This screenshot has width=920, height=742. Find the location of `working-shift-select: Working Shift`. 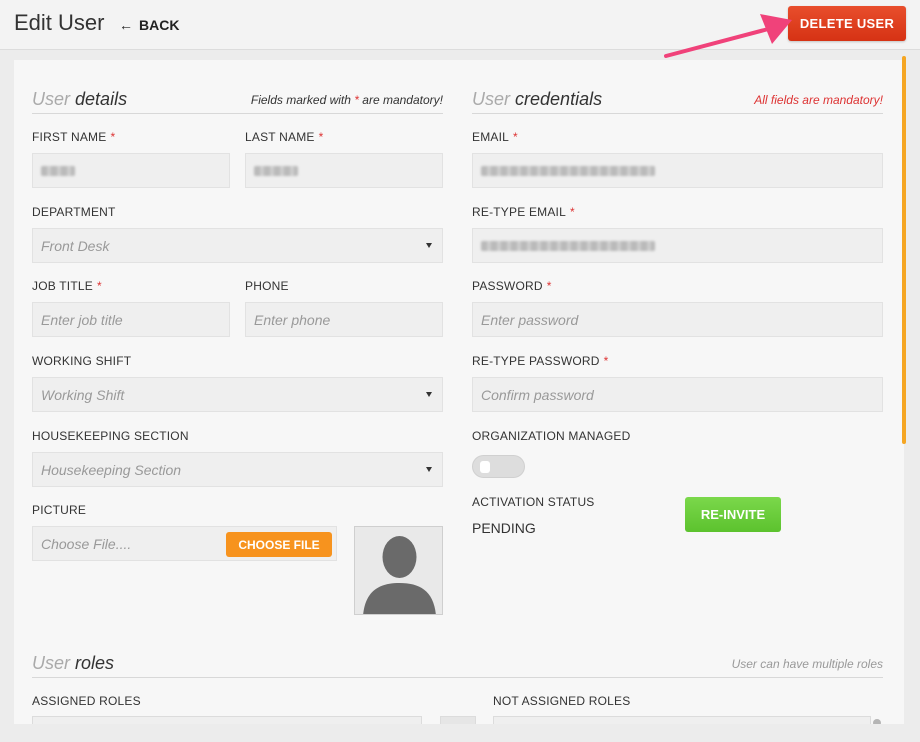

working-shift-select: Working Shift is located at coordinates (237, 394).